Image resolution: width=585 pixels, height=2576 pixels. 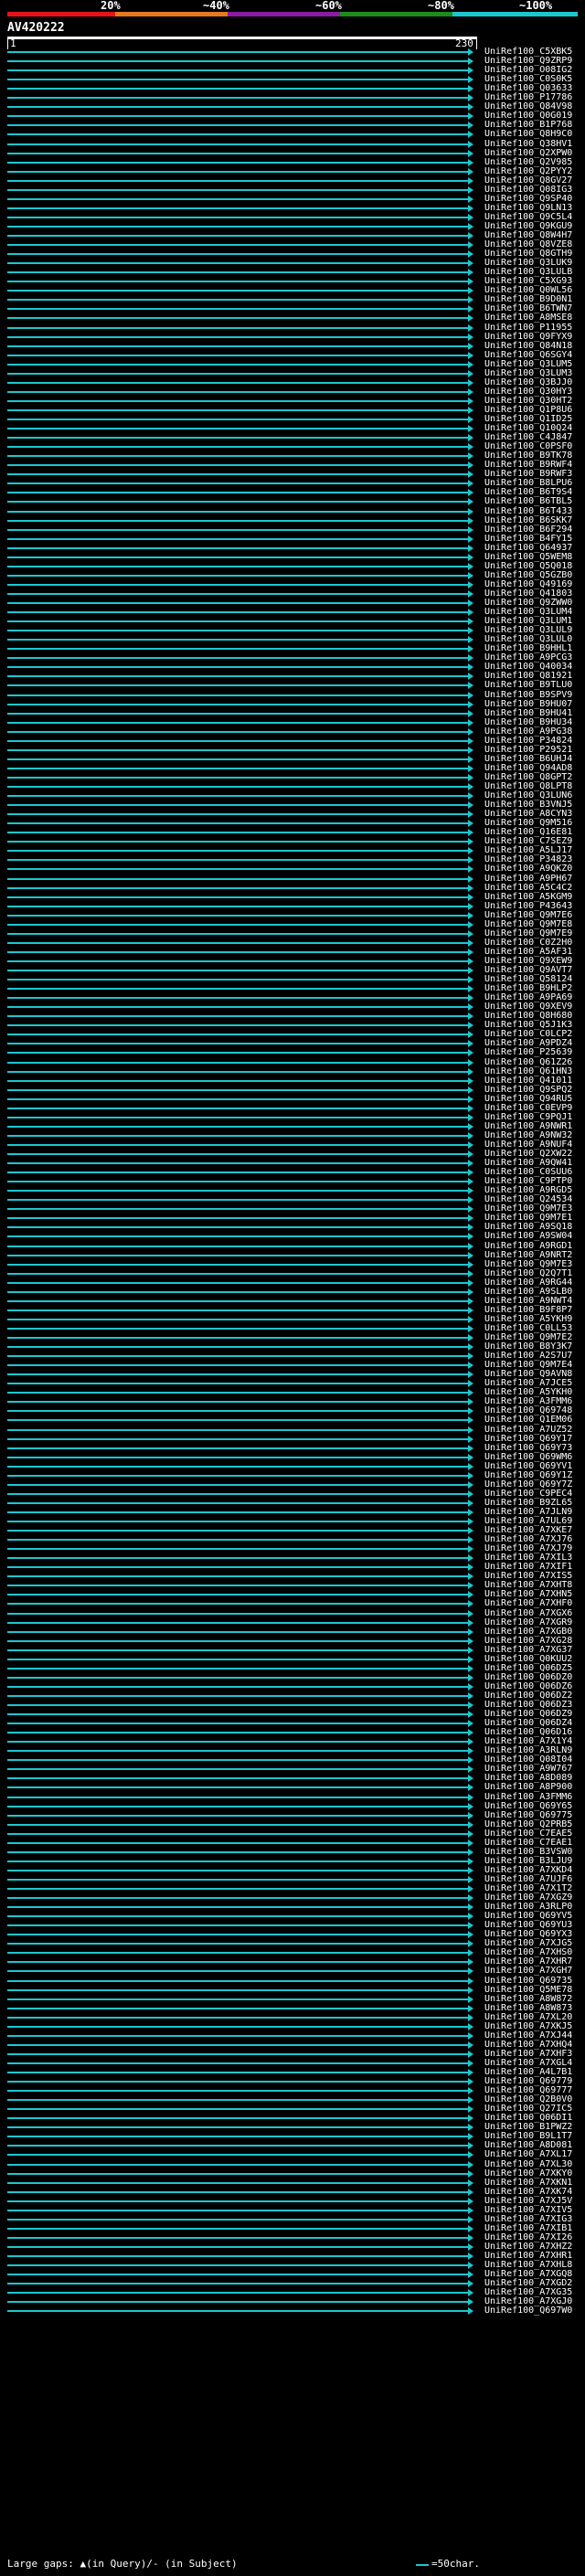 What do you see at coordinates (284, 14) in the screenshot?
I see `scale-segment-purple` at bounding box center [284, 14].